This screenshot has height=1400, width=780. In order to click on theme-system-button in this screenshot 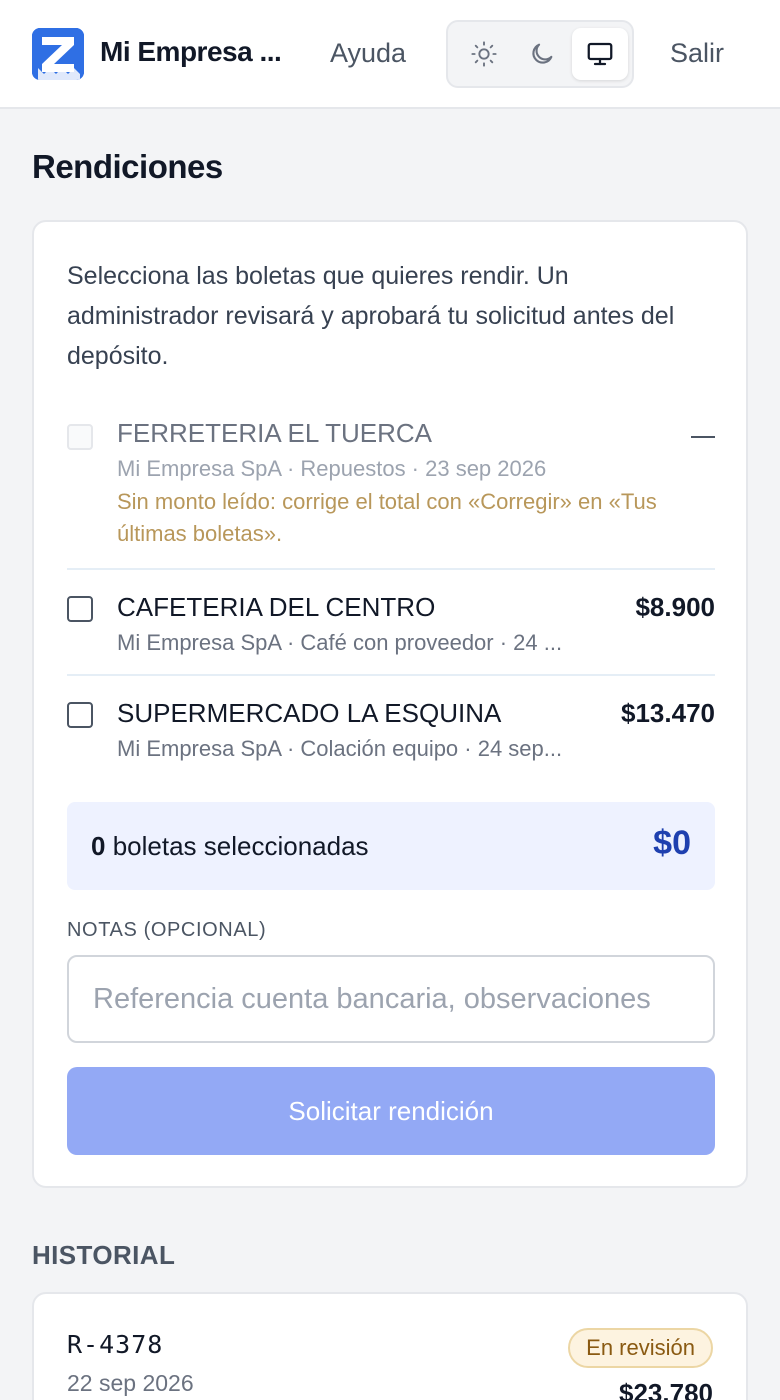, I will do `click(600, 54)`.